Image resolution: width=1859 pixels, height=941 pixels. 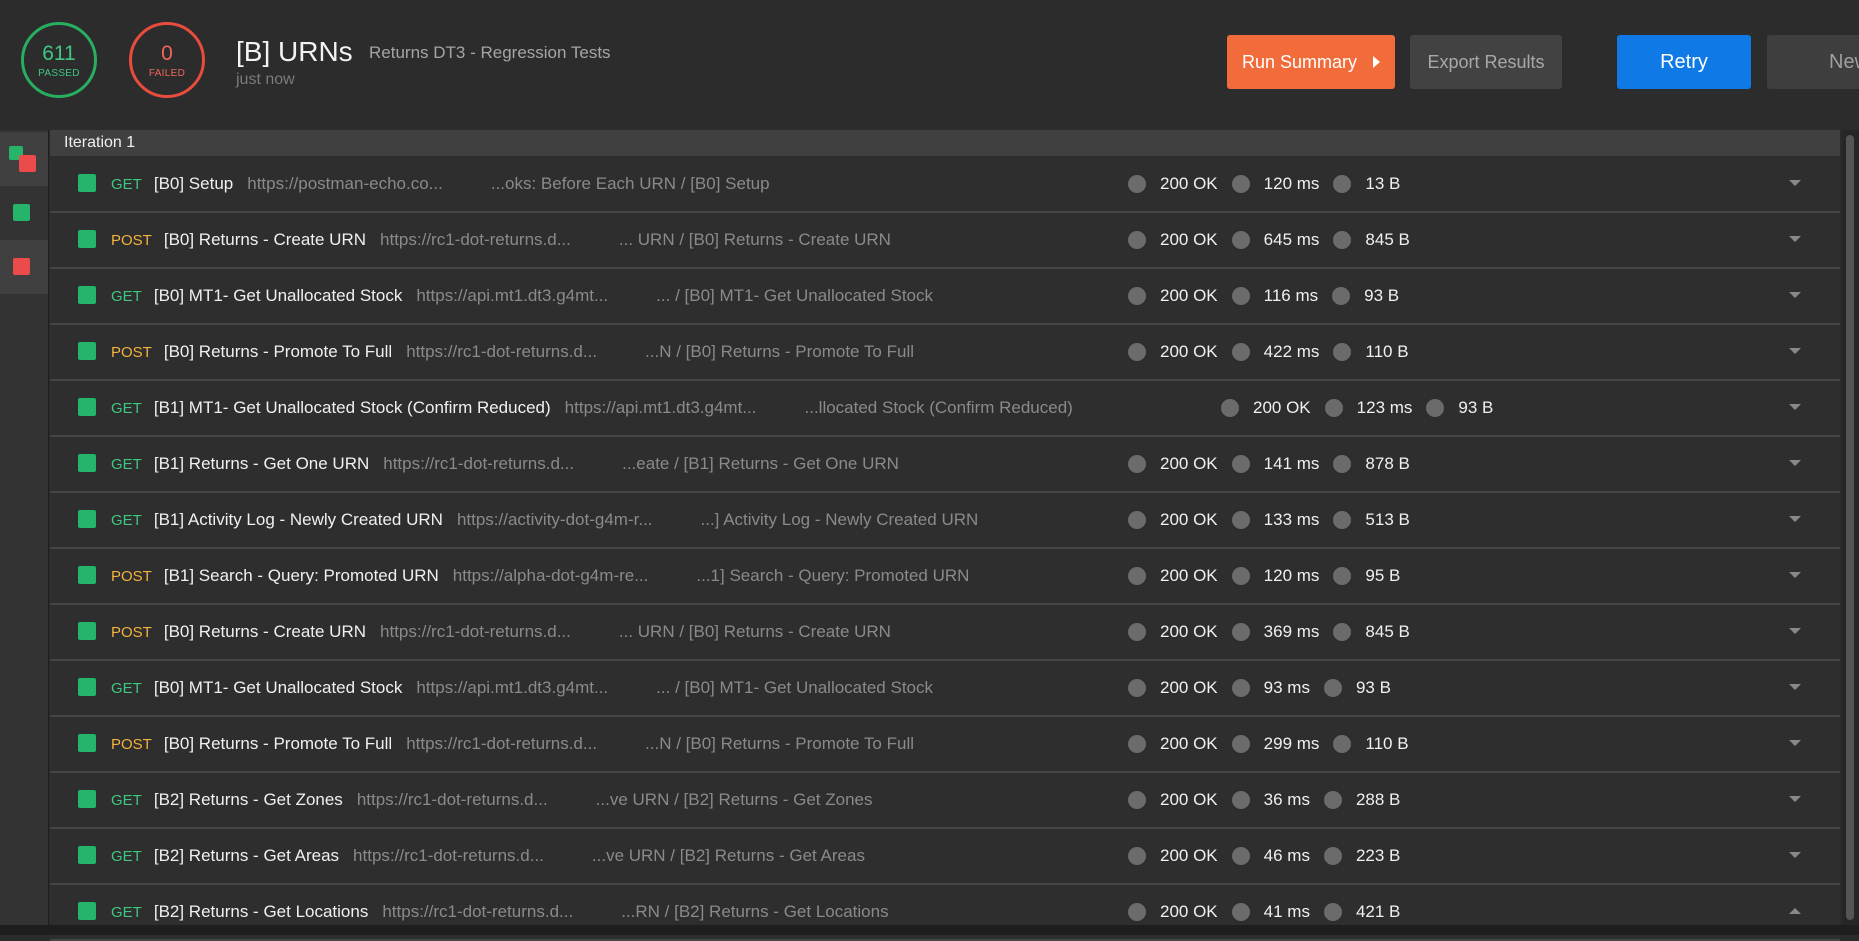 What do you see at coordinates (1291, 631) in the screenshot?
I see `response-time: 369 ms` at bounding box center [1291, 631].